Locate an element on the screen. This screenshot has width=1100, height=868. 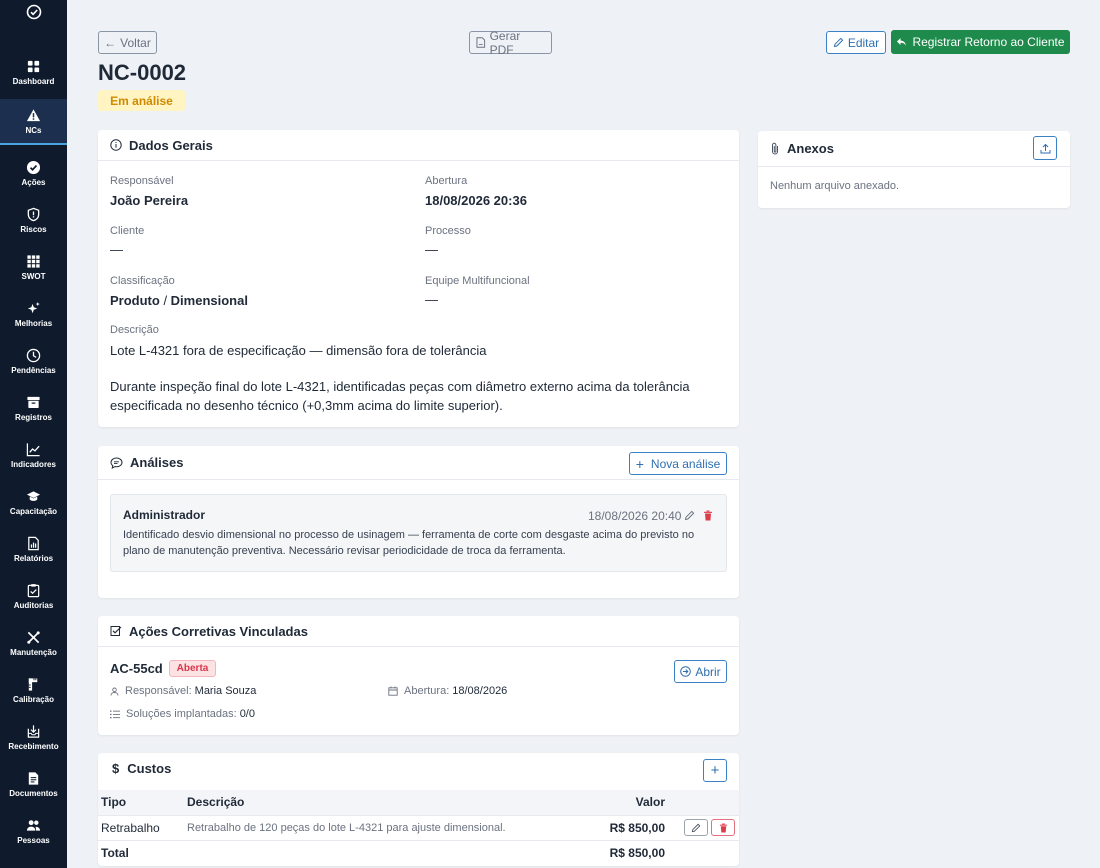
action-opening: Abertura: 18/08/2026 is located at coordinates (447, 691).